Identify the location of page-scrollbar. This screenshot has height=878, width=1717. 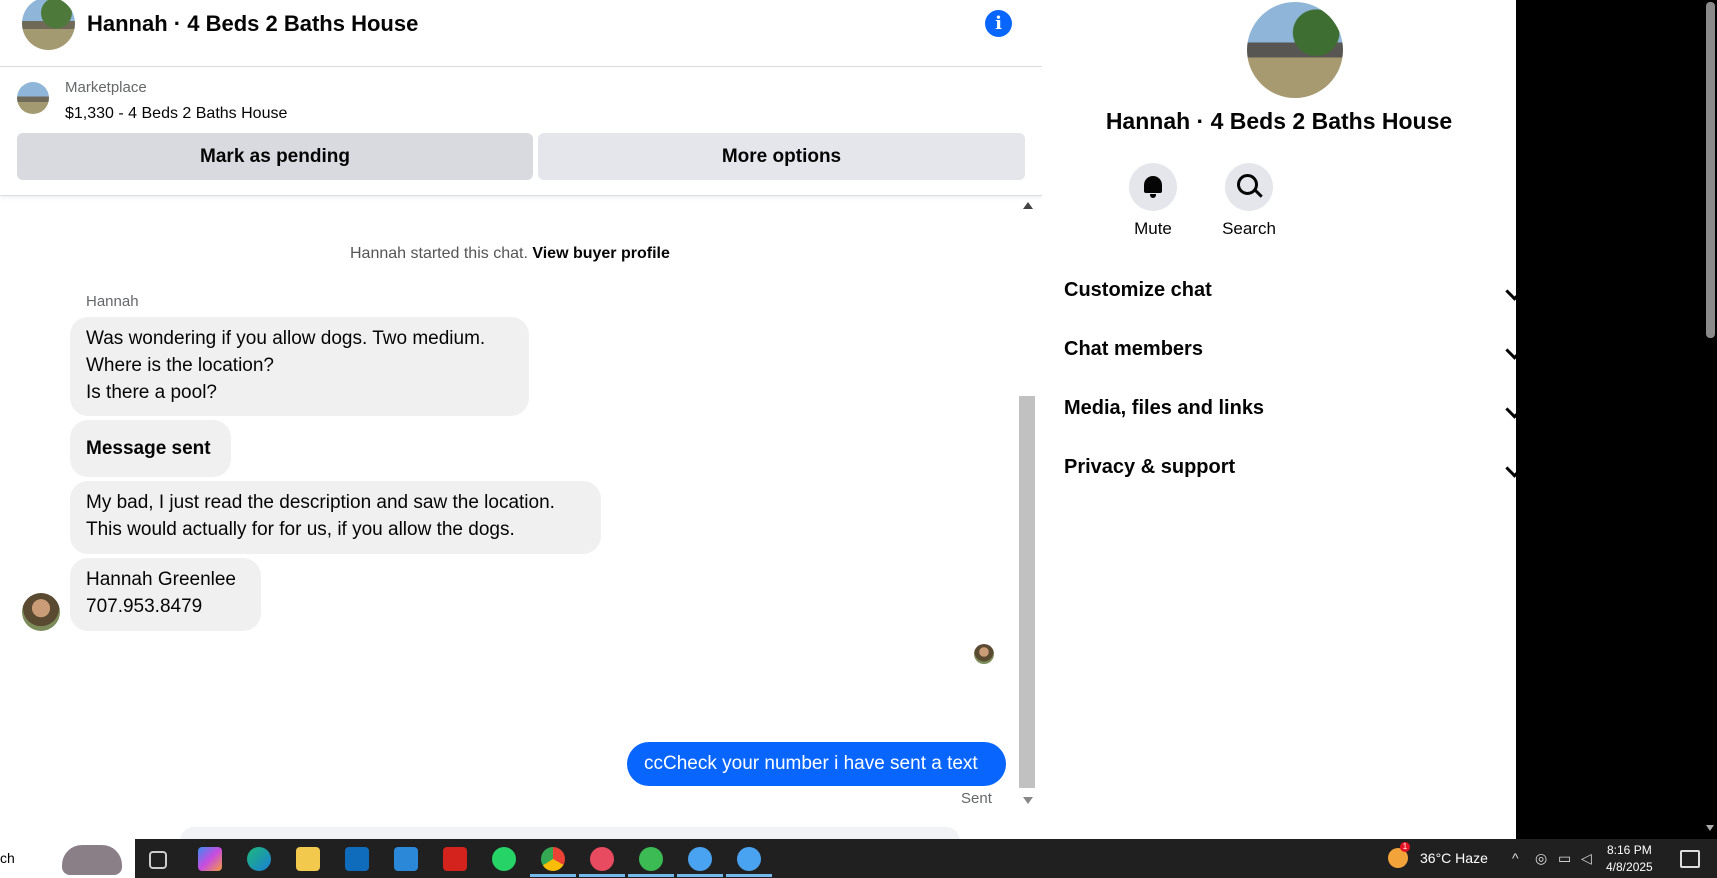
(1710, 419).